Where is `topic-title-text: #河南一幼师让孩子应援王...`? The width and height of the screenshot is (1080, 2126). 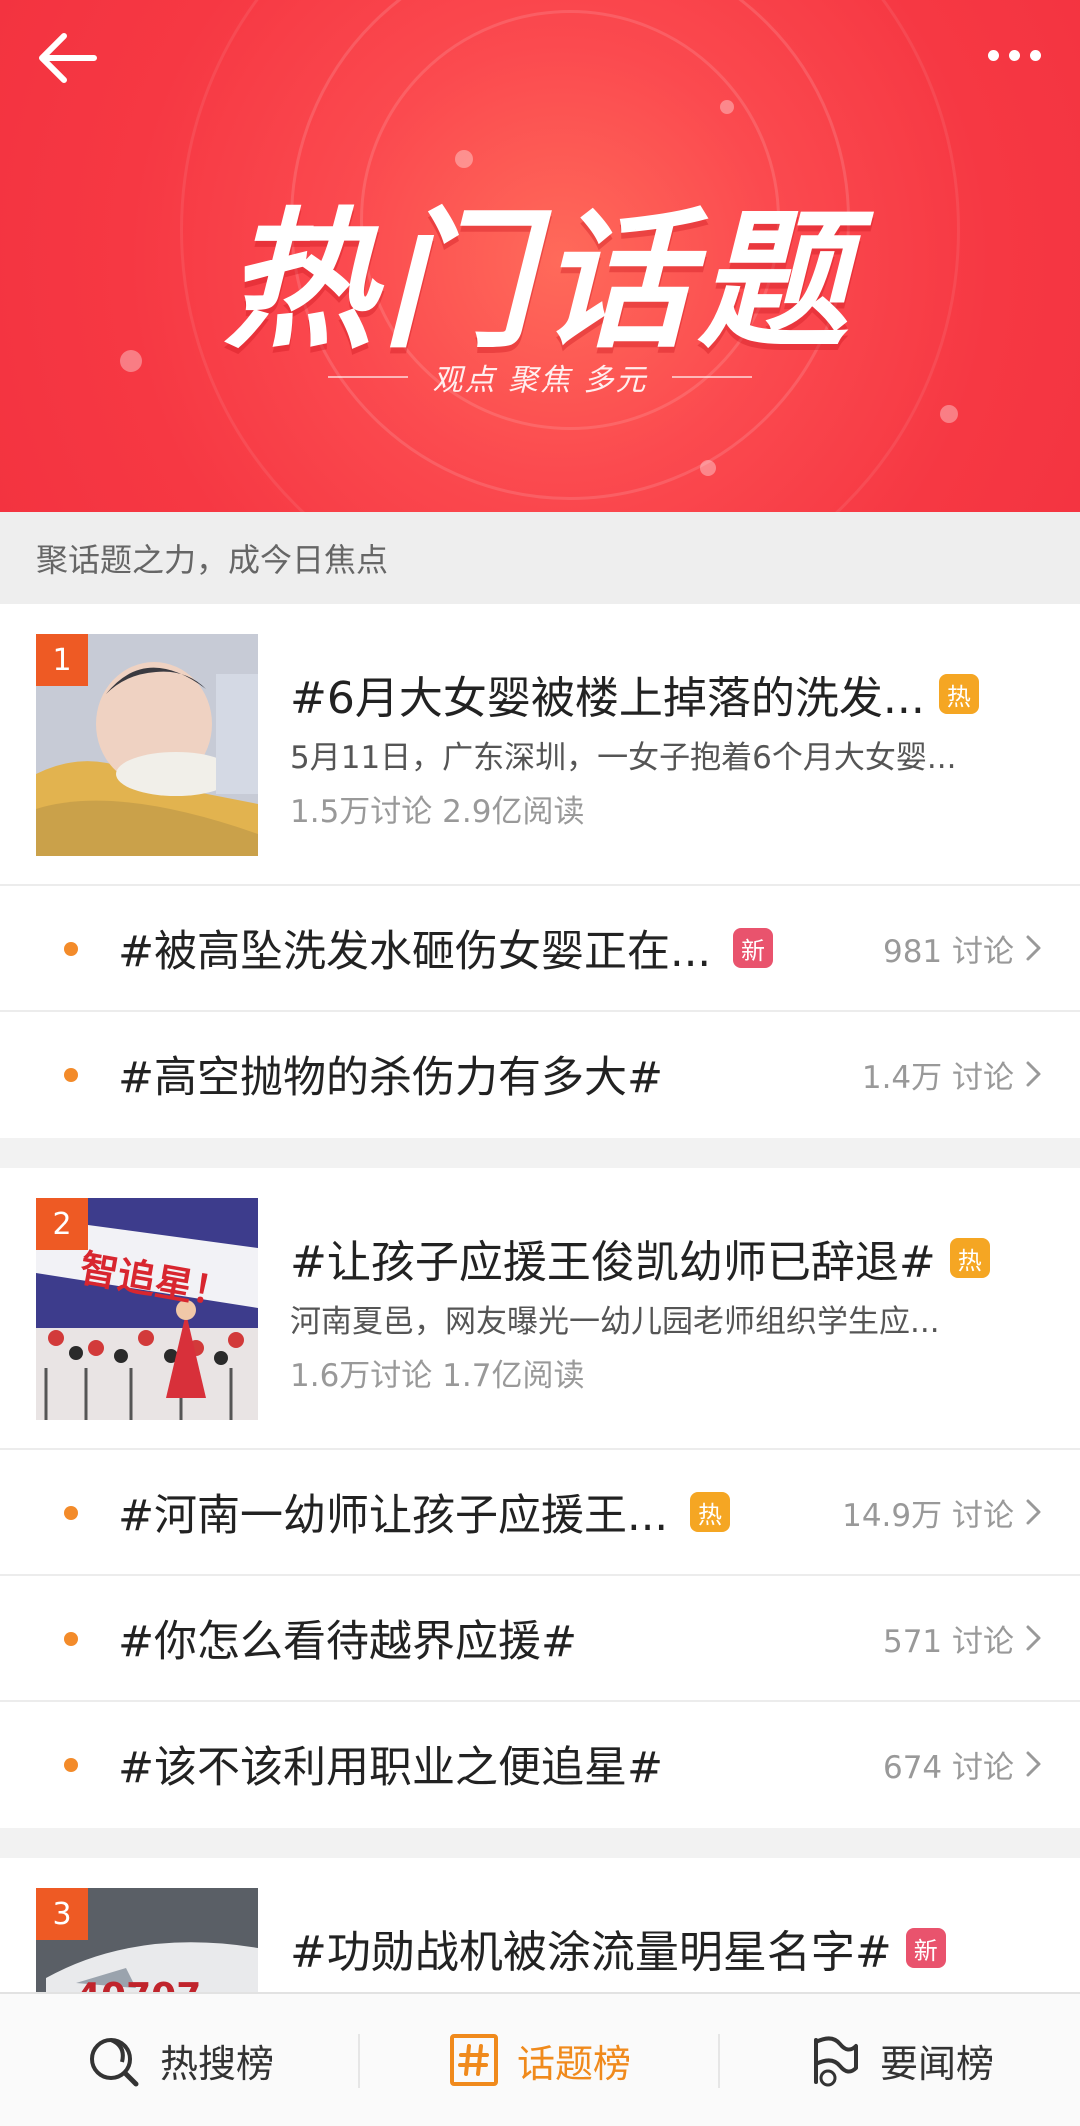 topic-title-text: #河南一幼师让孩子应援王... is located at coordinates (393, 1516).